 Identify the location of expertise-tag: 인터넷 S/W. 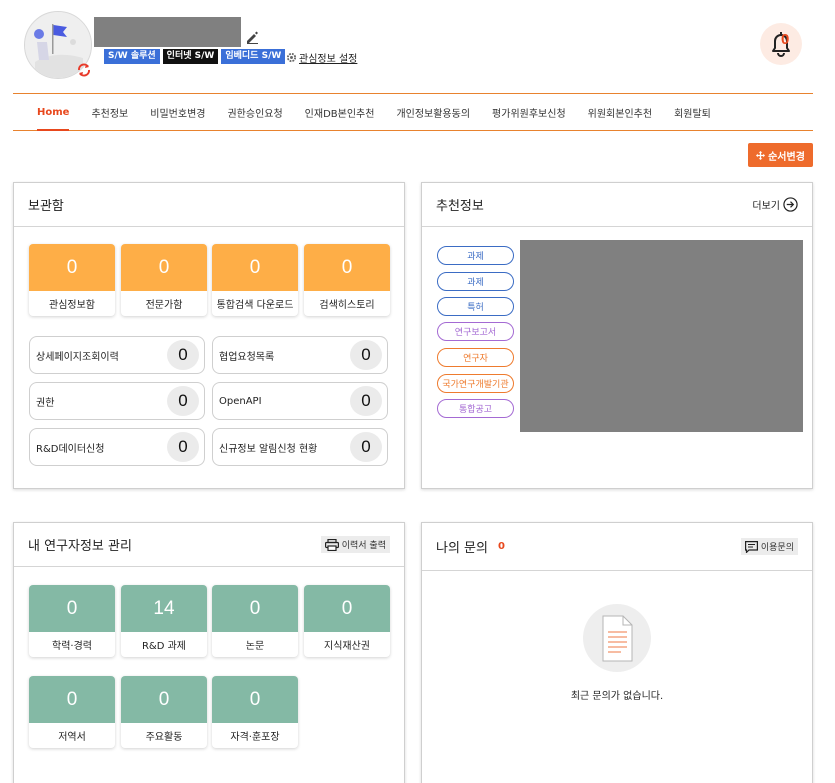
(190, 56).